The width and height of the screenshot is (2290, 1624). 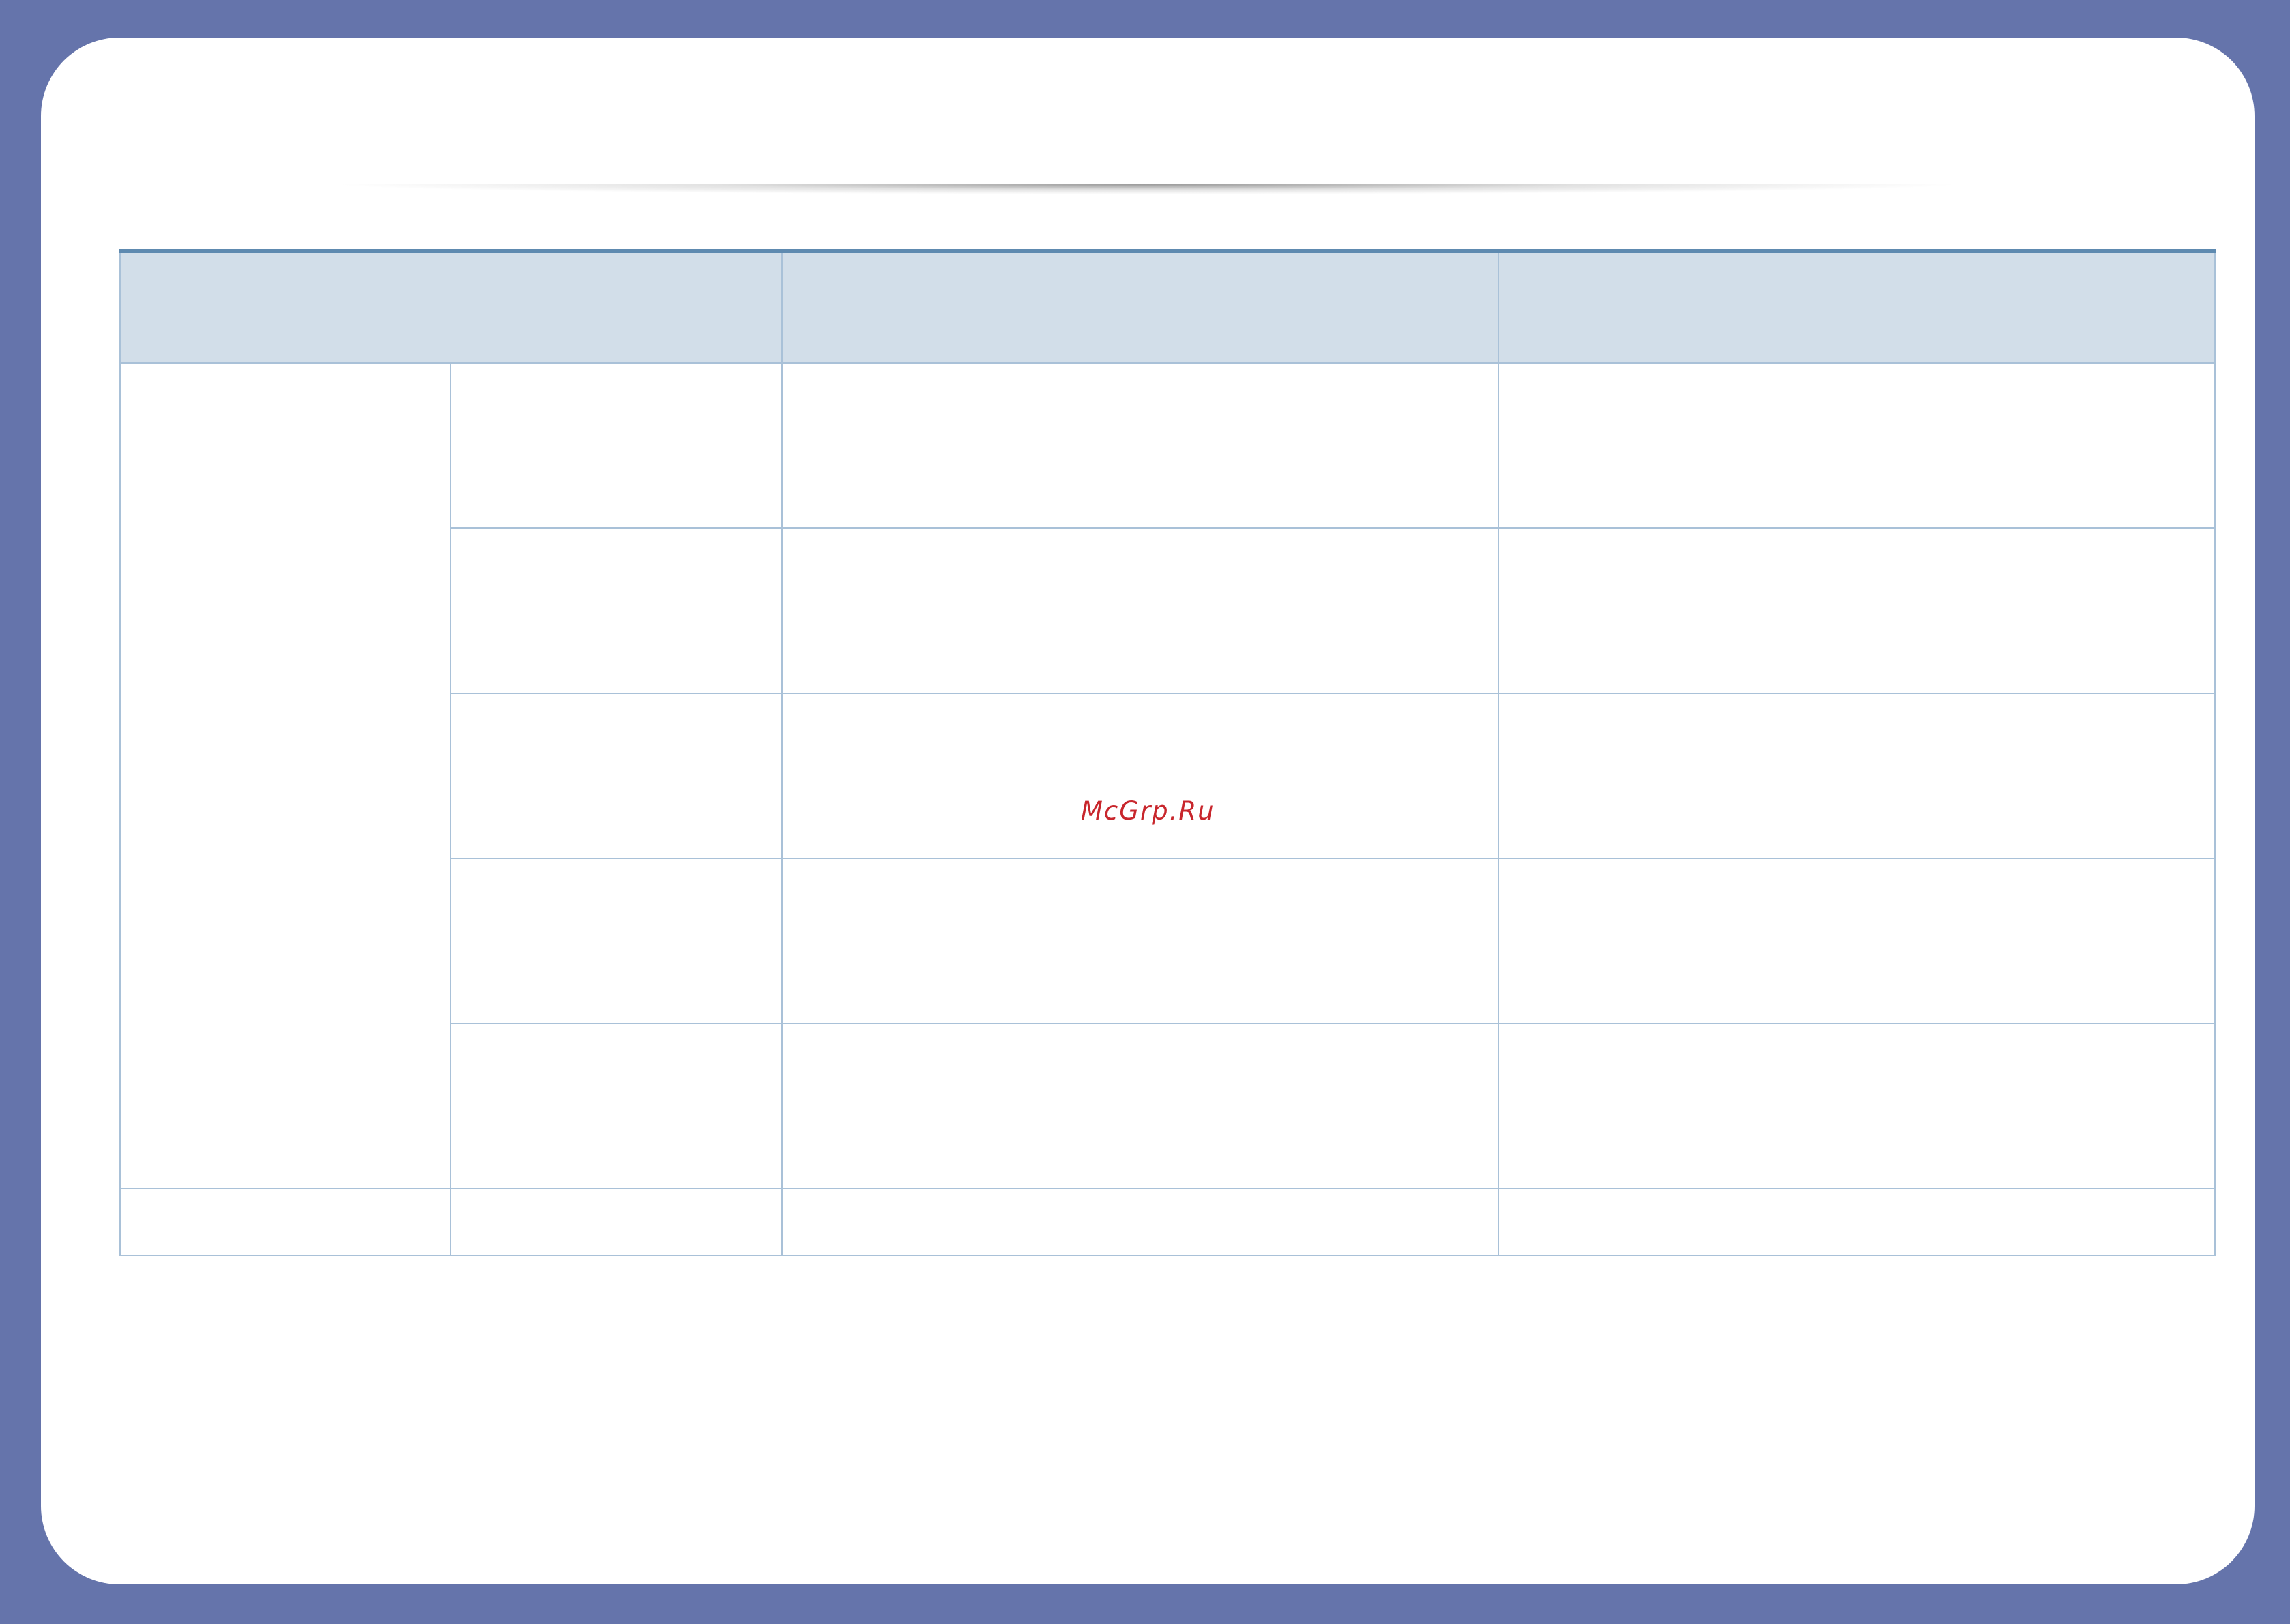 I want to click on header-divider-shadow, so click(x=1147, y=198).